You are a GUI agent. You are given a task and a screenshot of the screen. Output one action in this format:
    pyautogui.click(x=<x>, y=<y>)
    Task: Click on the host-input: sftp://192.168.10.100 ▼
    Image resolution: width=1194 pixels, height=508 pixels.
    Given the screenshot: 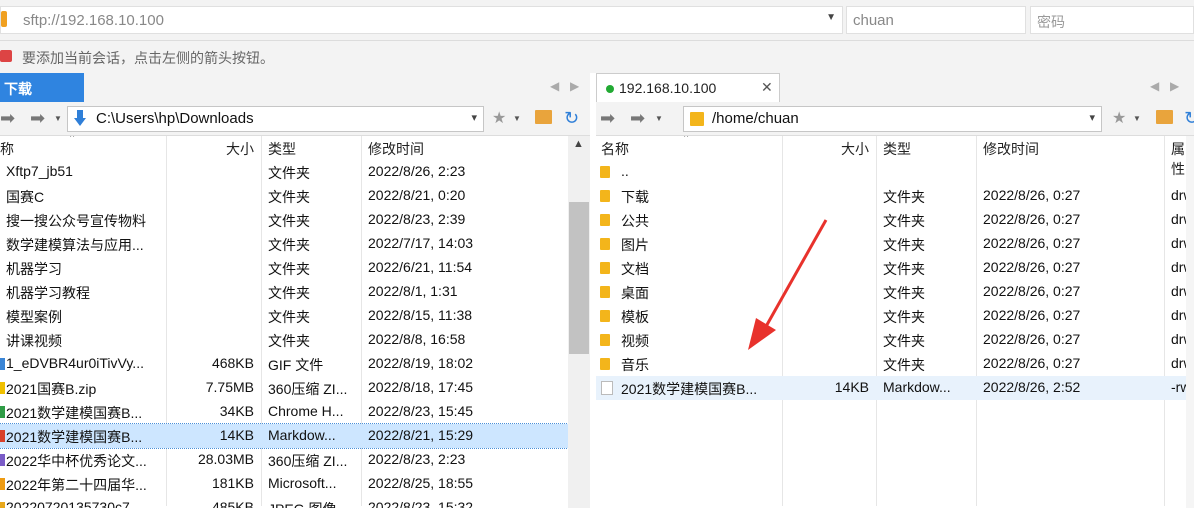 What is the action you would take?
    pyautogui.click(x=421, y=20)
    